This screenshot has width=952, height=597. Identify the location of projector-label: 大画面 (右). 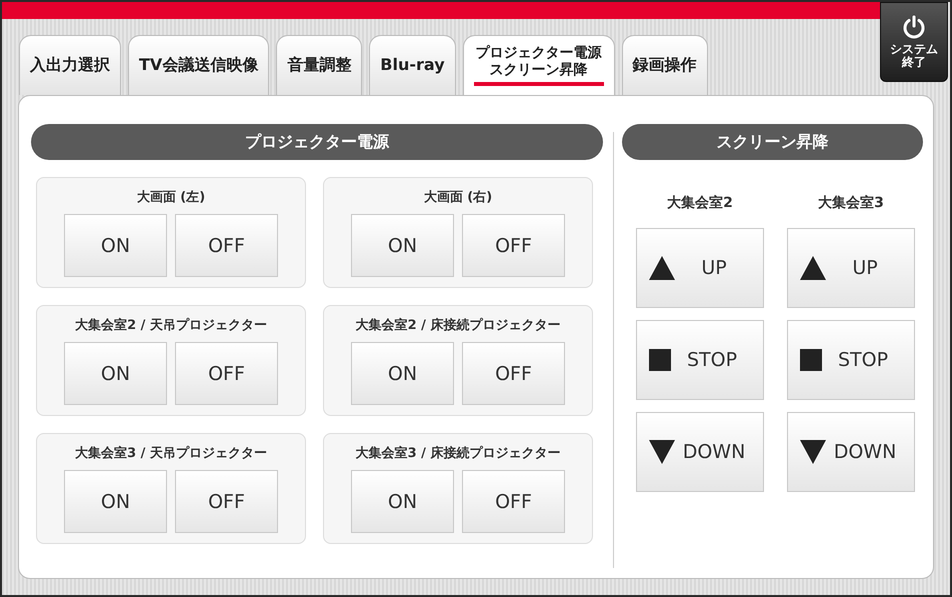
(458, 197).